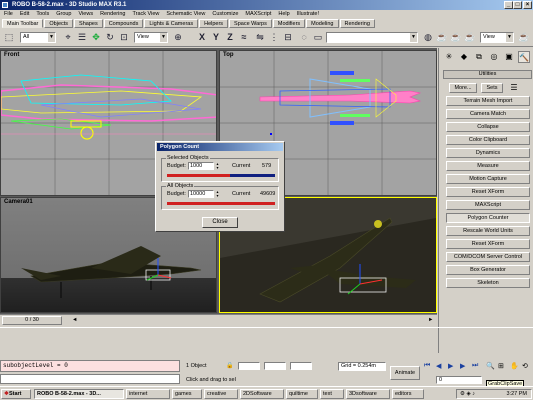 The image size is (533, 400). What do you see at coordinates (249, 366) in the screenshot?
I see `coord-x-field` at bounding box center [249, 366].